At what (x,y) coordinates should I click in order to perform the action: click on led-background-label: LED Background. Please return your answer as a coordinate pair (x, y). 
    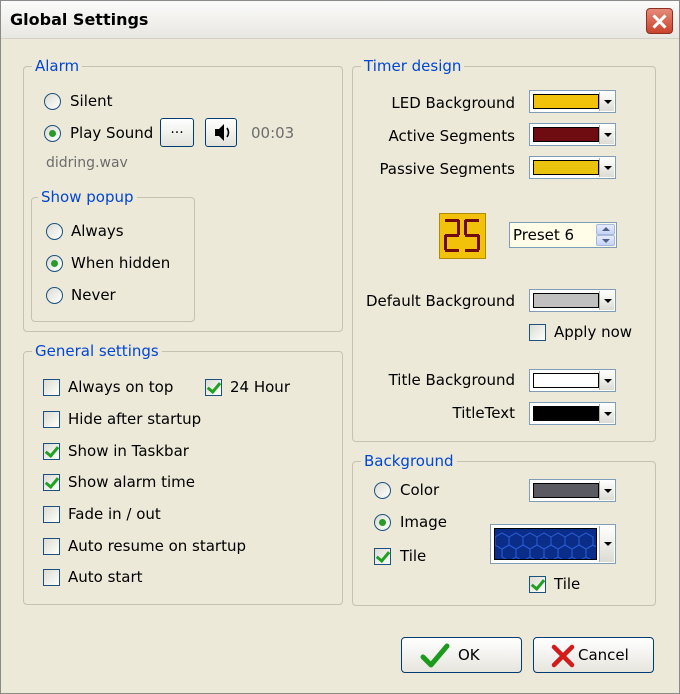
    Looking at the image, I should click on (453, 103).